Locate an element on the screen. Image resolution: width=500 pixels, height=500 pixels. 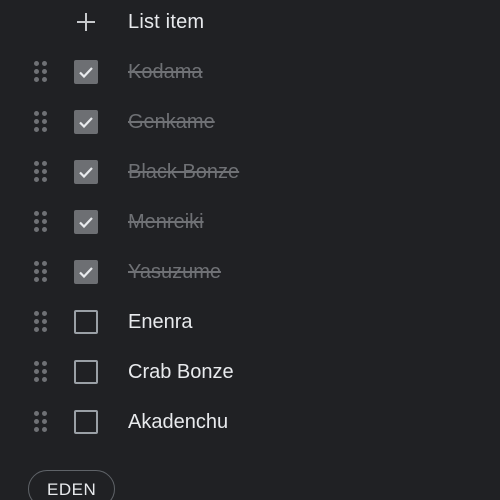
list-item: Yasuzume is located at coordinates (250, 273).